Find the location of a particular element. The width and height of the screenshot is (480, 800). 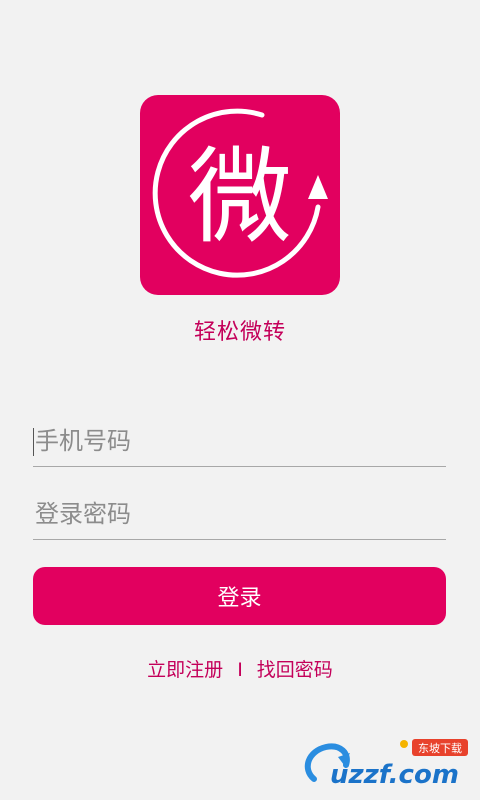

watermark-tag: 东坡下载 is located at coordinates (440, 748).